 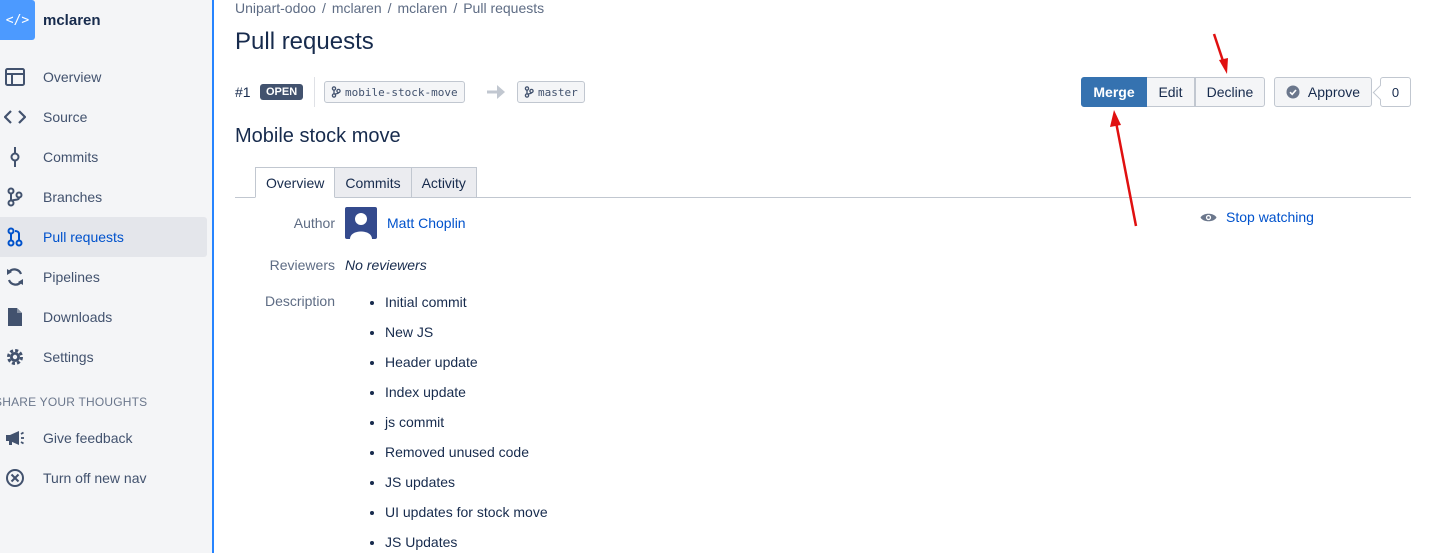 I want to click on approve-button: Approve, so click(x=1323, y=92).